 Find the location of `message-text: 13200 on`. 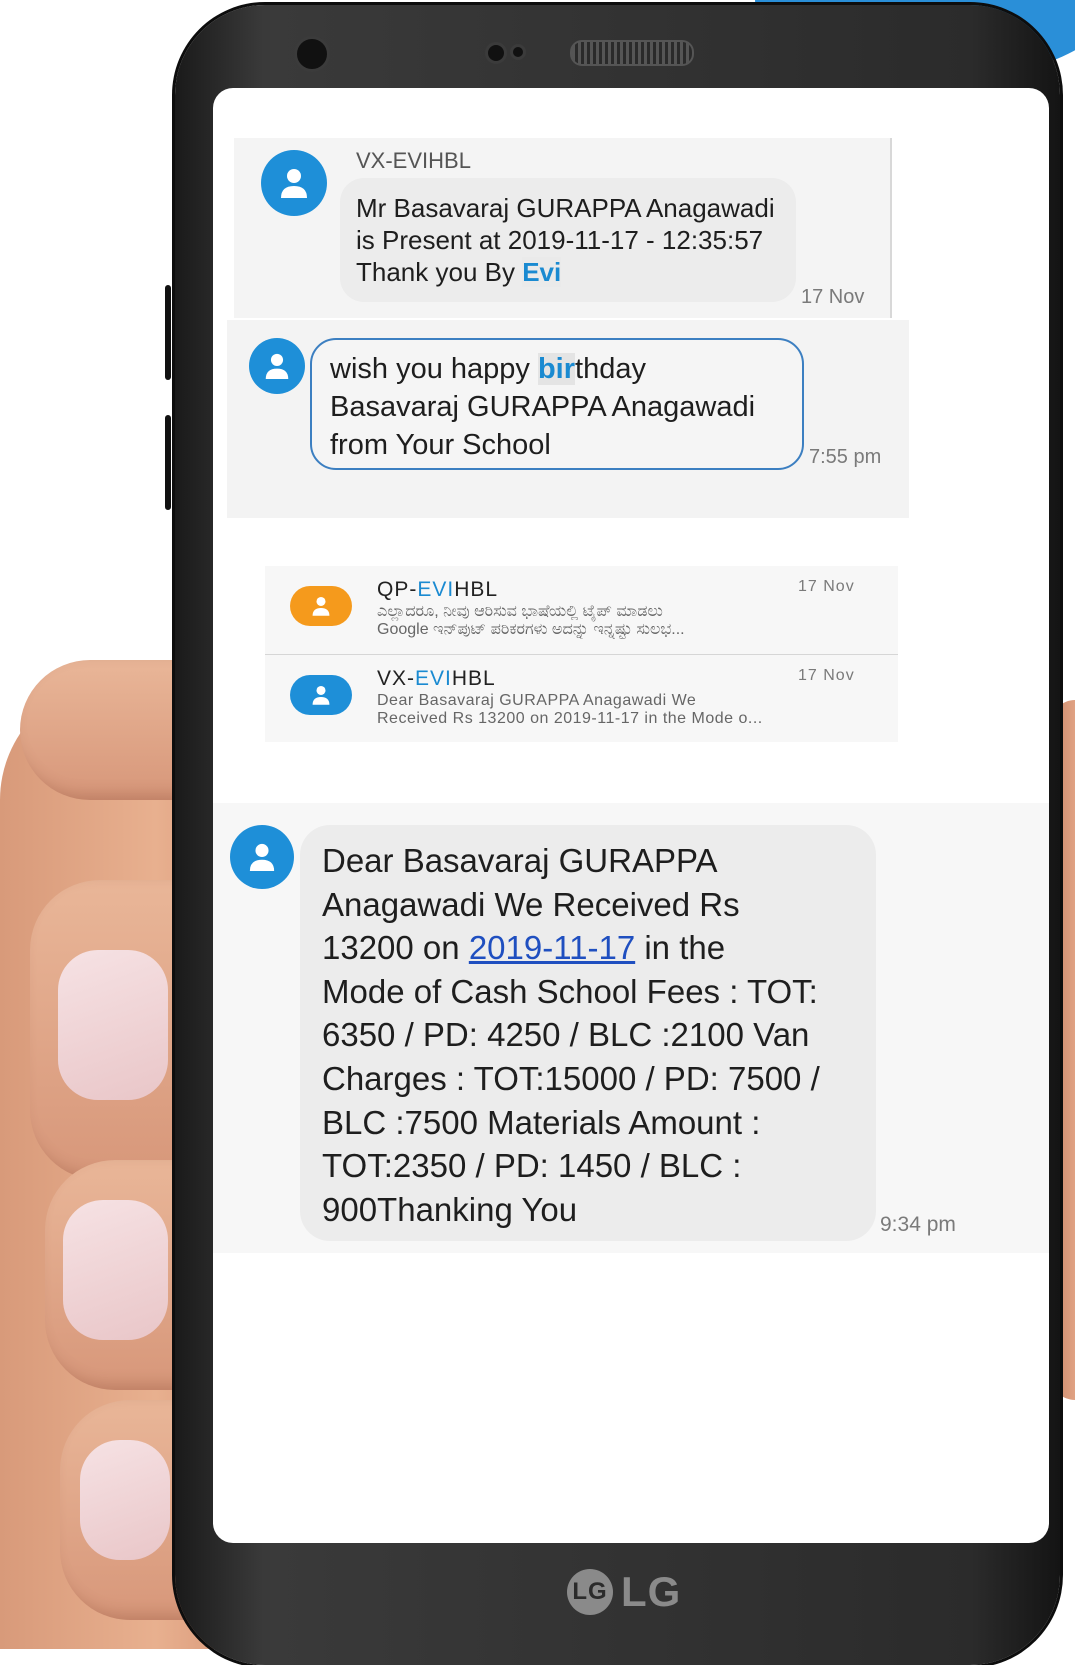

message-text: 13200 on is located at coordinates (395, 948).